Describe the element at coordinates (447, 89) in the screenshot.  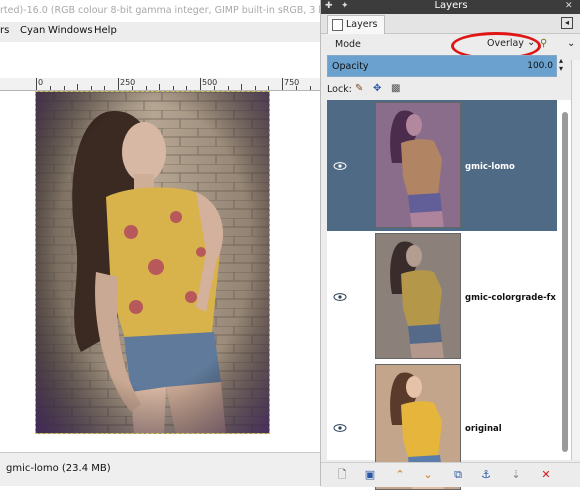
I see `lock-row: Lock: ✎ ✥ ▩` at that location.